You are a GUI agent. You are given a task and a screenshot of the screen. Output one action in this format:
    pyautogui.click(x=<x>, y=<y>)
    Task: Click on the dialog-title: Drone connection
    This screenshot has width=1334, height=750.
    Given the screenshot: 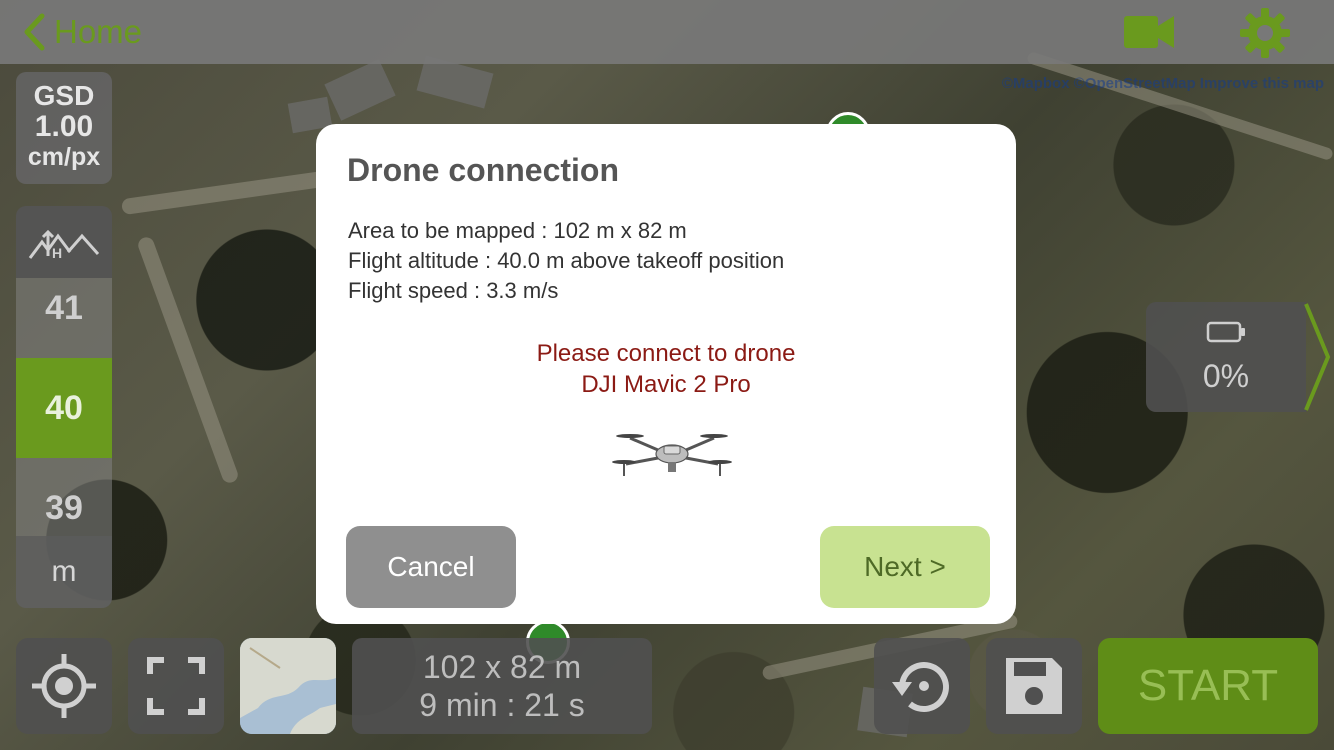 What is the action you would take?
    pyautogui.click(x=483, y=170)
    